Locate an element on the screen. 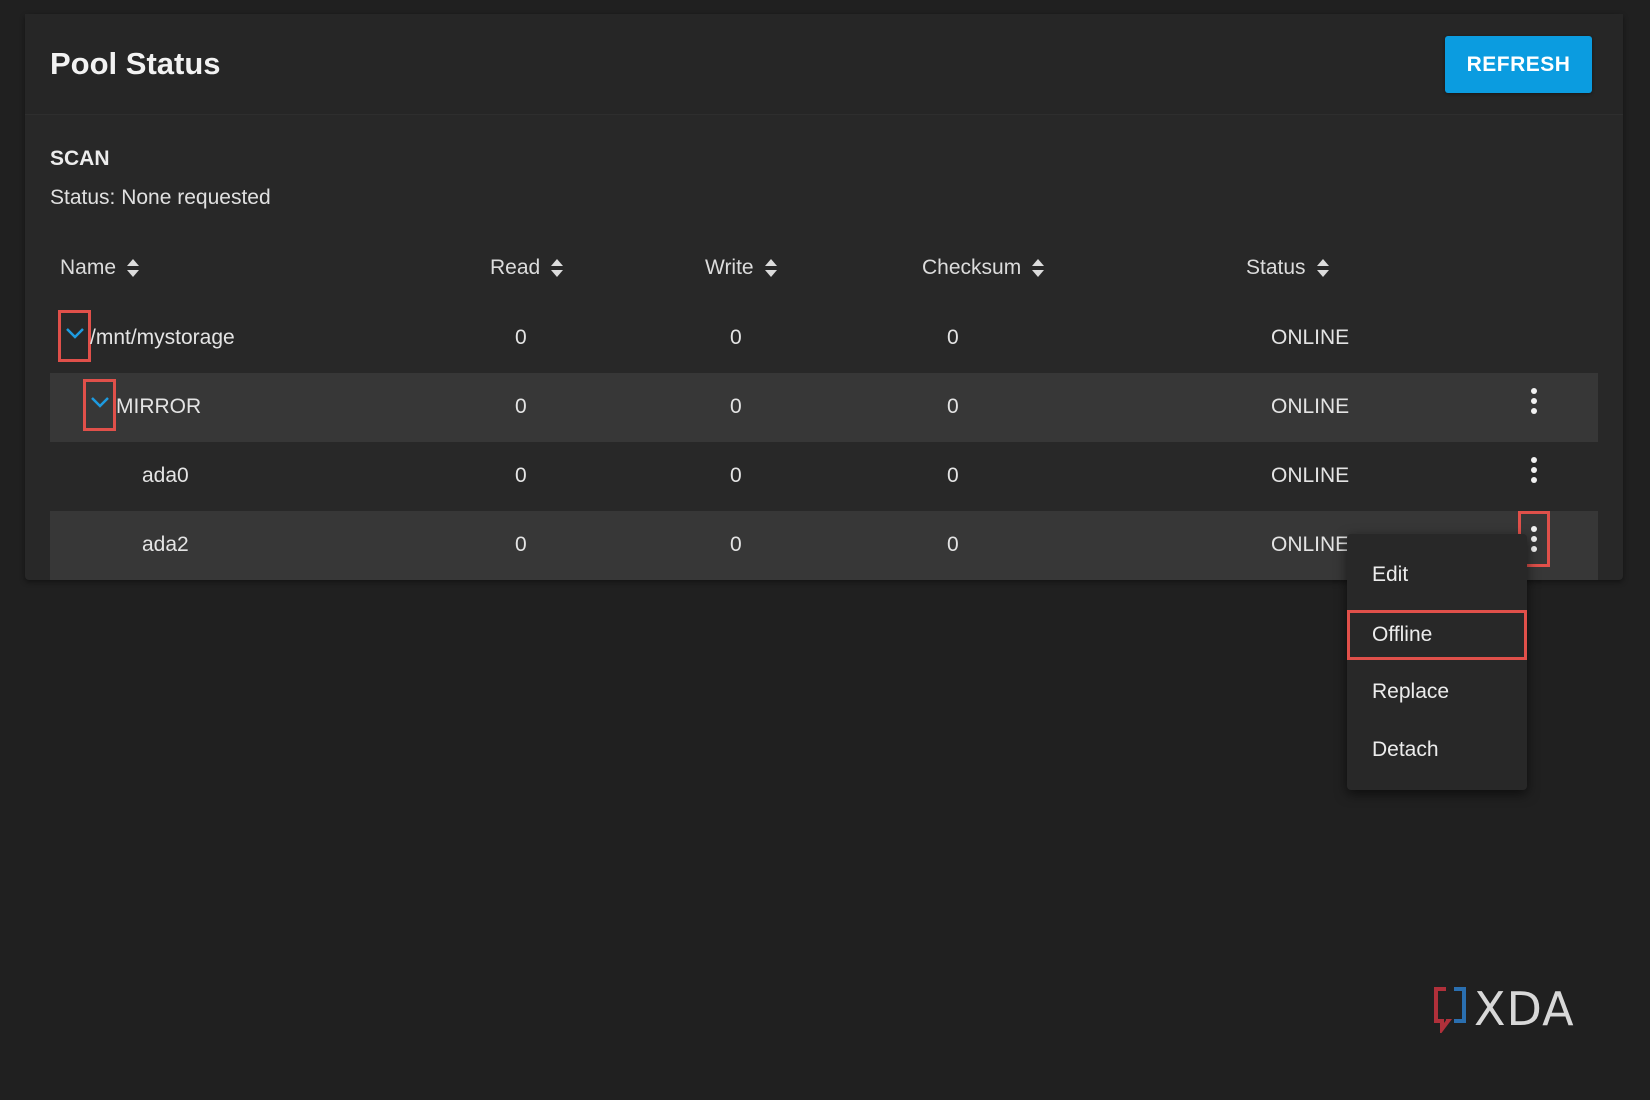 This screenshot has height=1100, width=1650. row-name: ada2 is located at coordinates (165, 544).